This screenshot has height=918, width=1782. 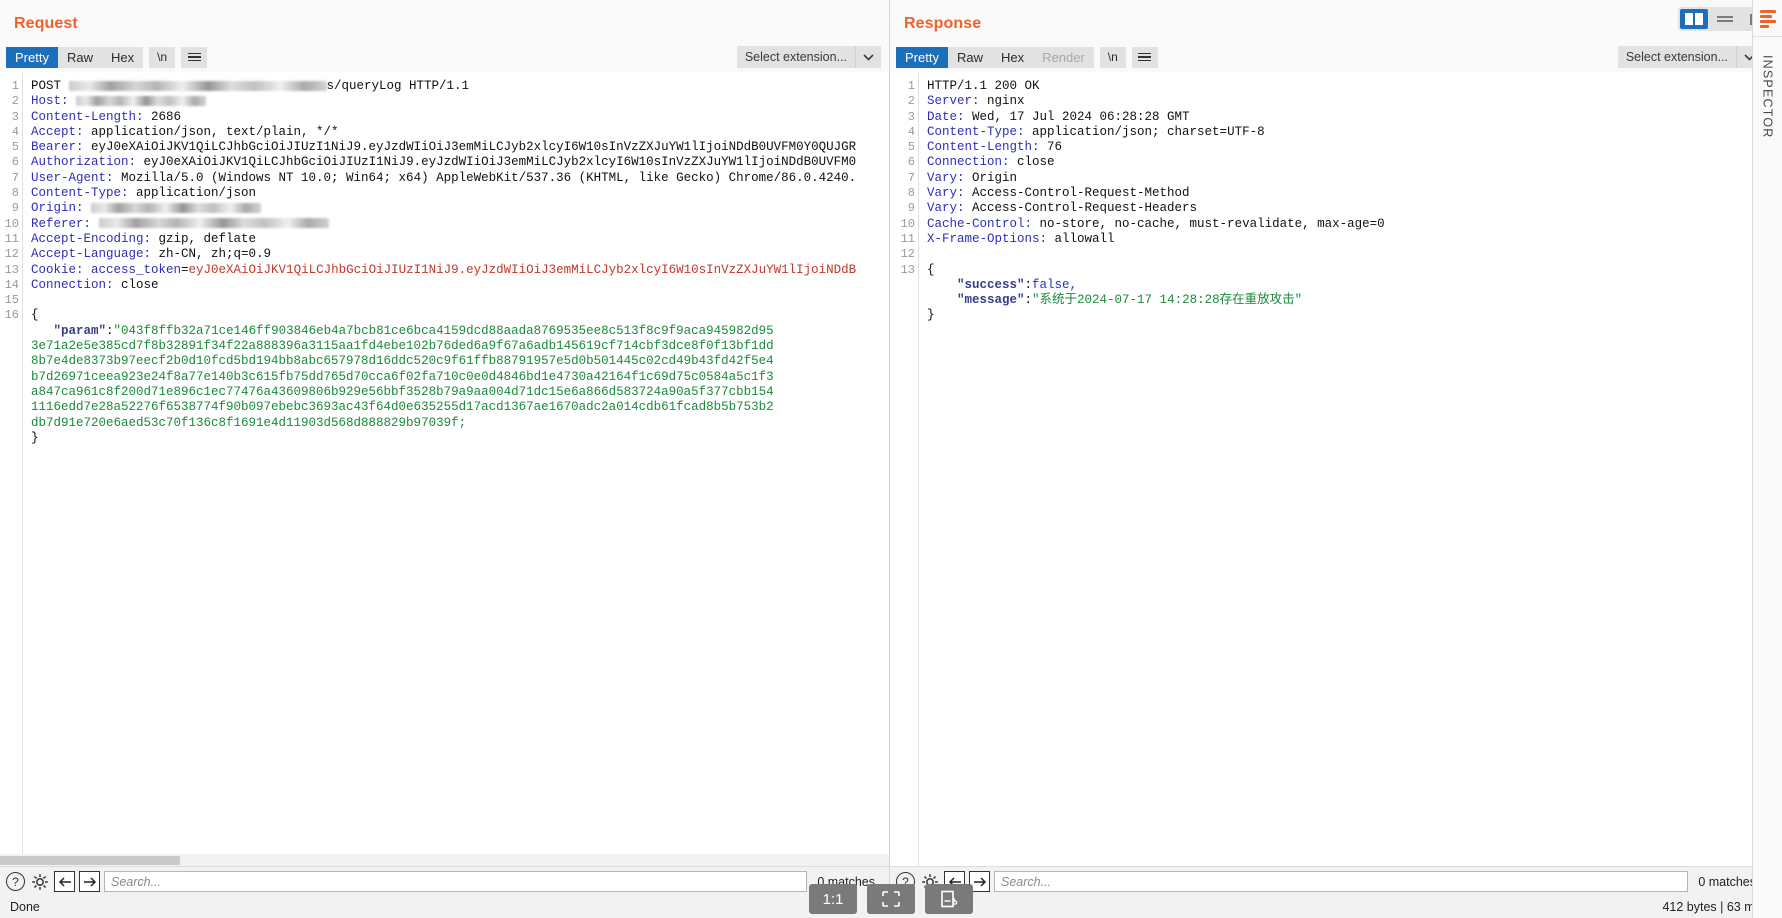 I want to click on request-search-next-button, so click(x=89, y=881).